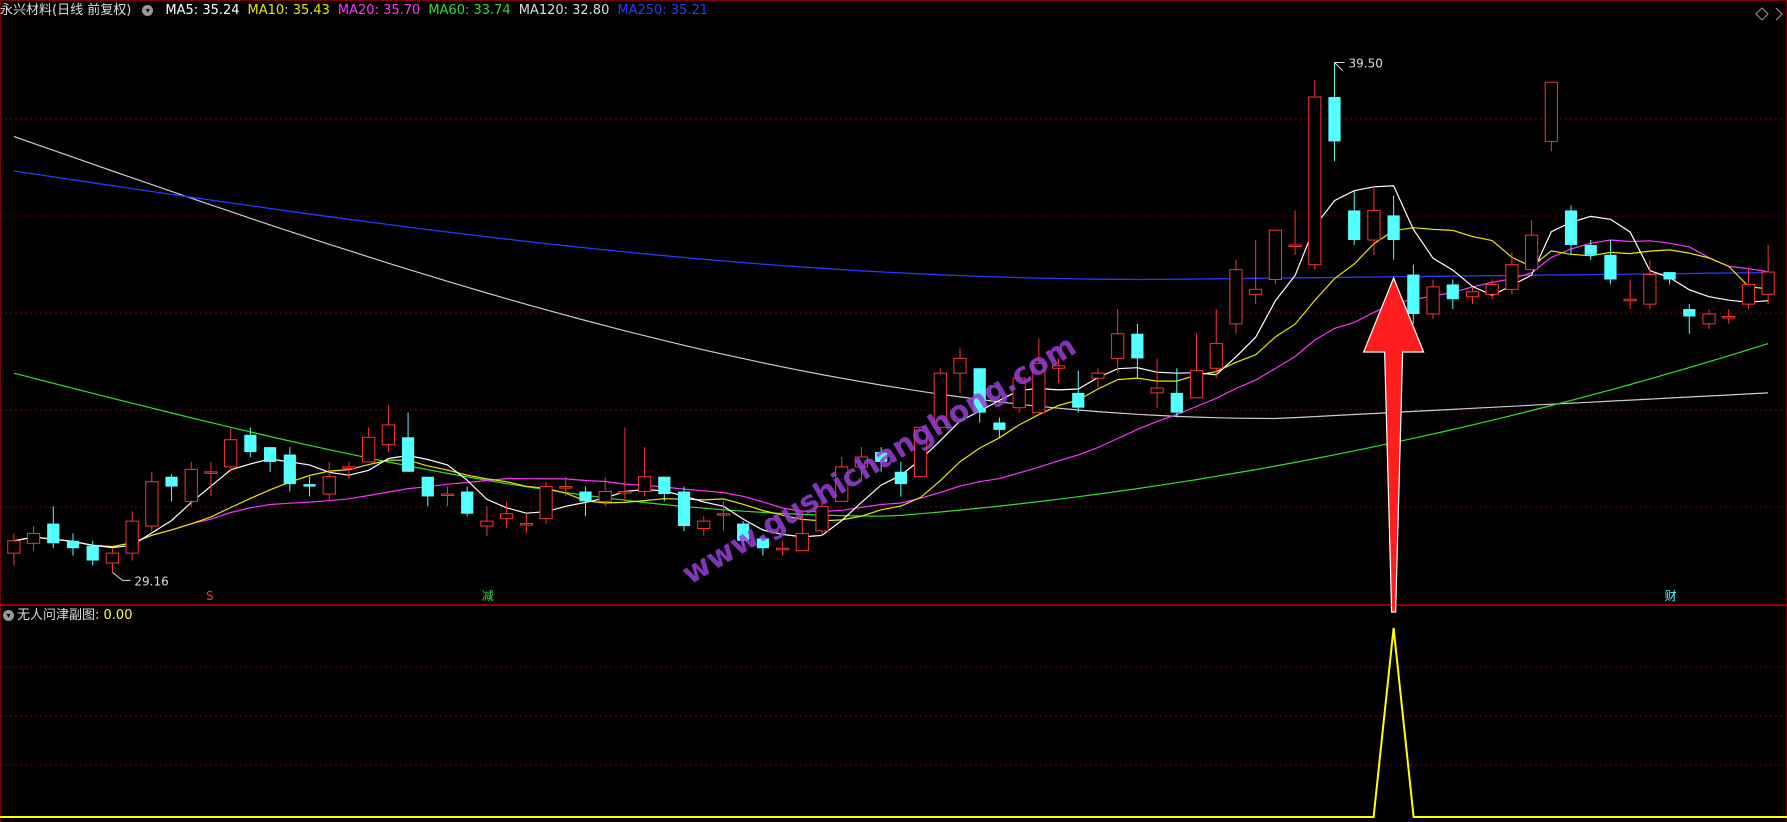 The width and height of the screenshot is (1787, 822). Describe the element at coordinates (288, 10) in the screenshot. I see `ma-label-ma10: MA10: 35.43` at that location.